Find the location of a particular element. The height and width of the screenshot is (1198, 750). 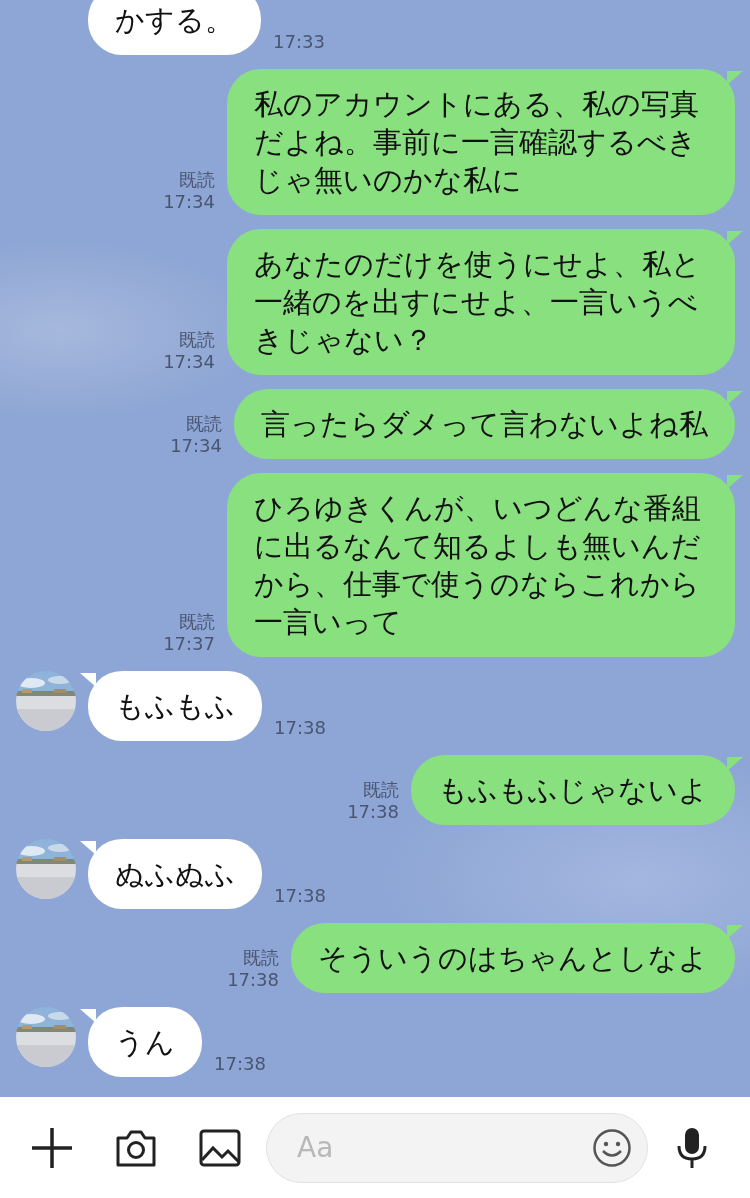

message-input: Aa is located at coordinates (457, 1147).